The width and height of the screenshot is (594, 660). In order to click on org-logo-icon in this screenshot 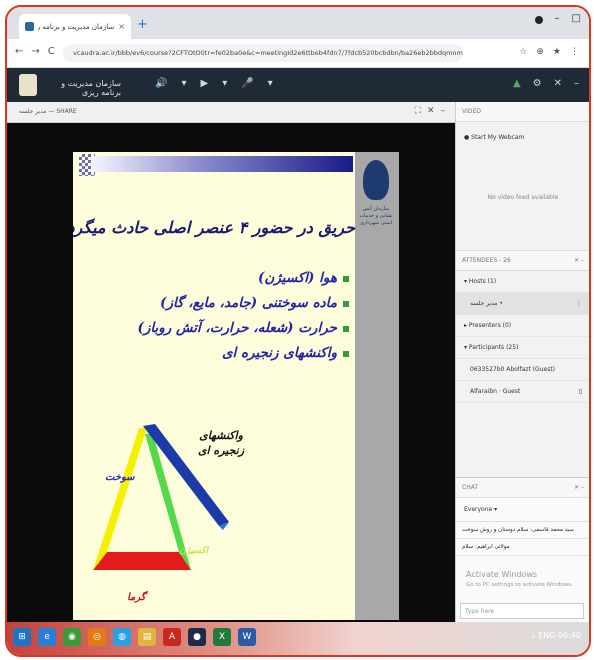, I will do `click(28, 85)`.